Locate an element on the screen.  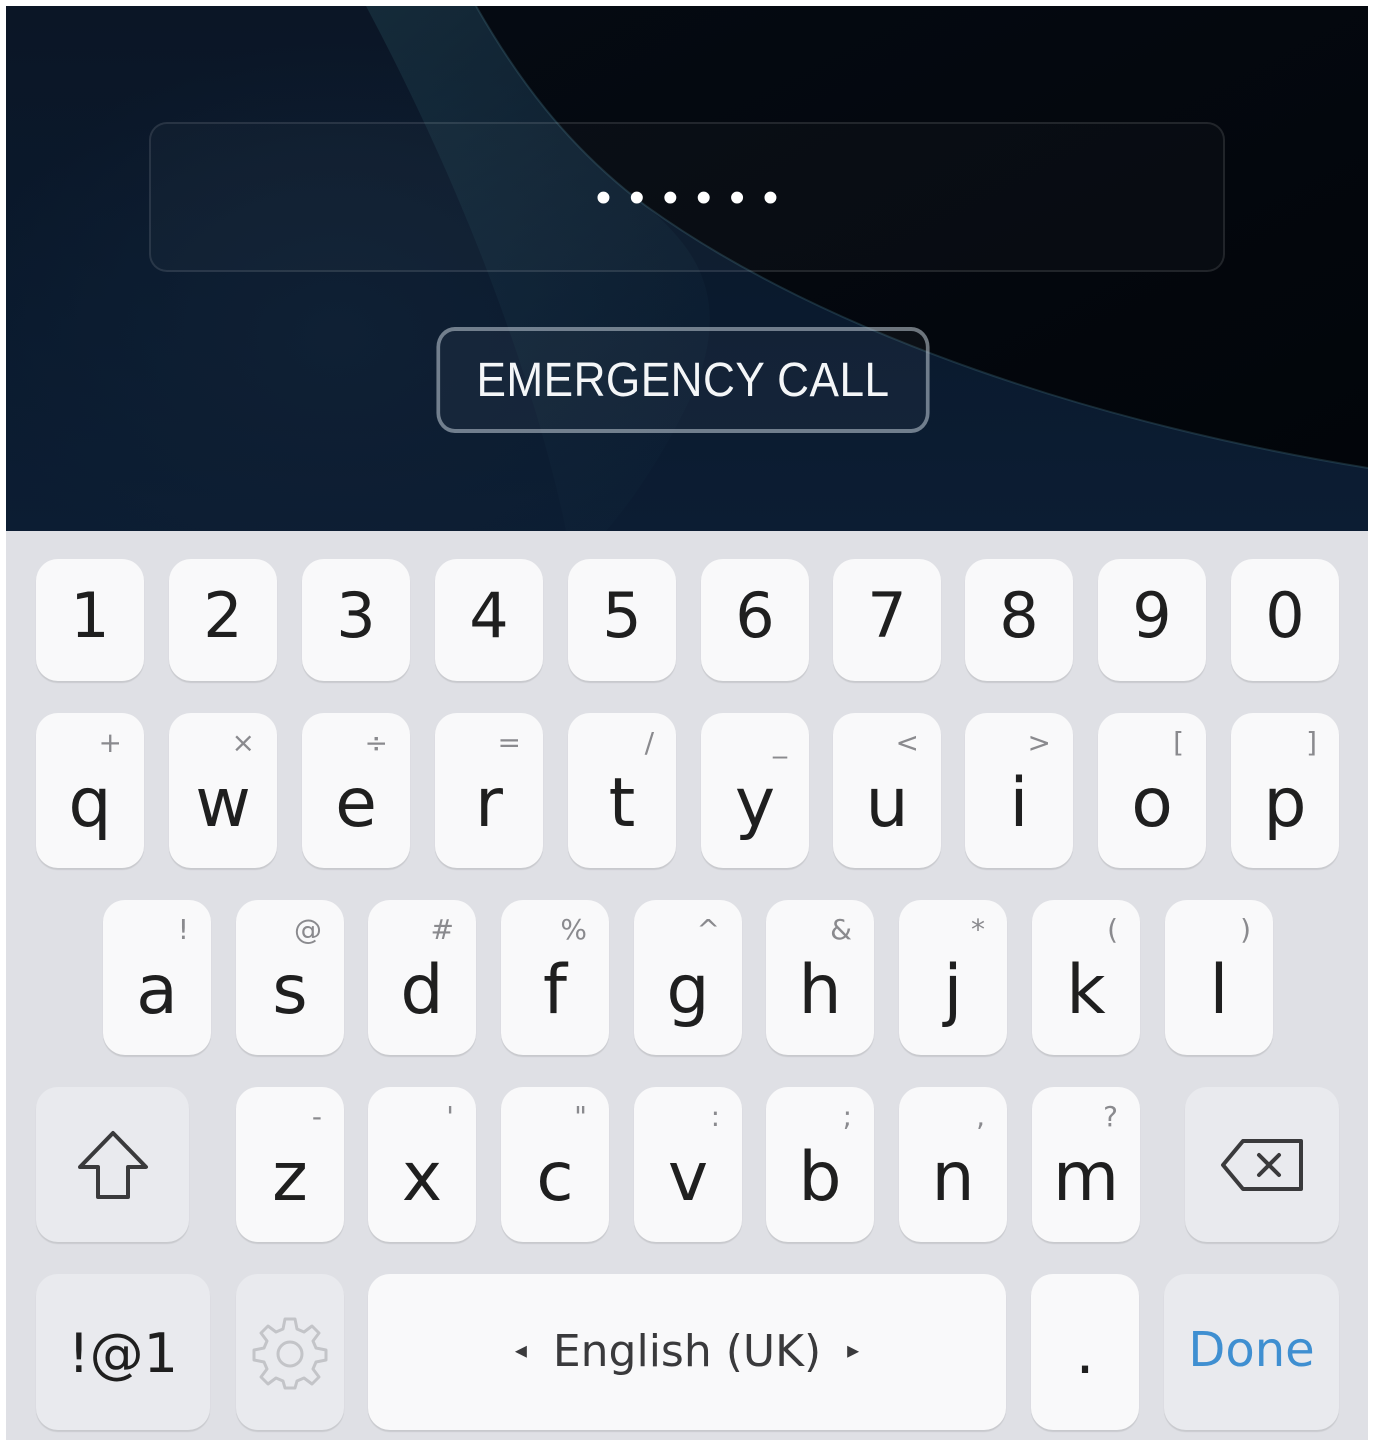
key-4: 4 is located at coordinates (489, 620).